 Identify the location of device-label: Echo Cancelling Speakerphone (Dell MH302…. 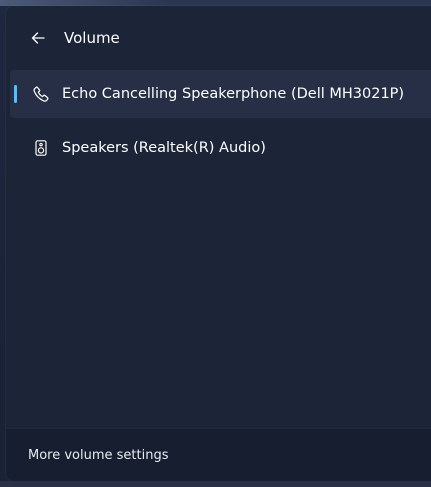
(233, 94).